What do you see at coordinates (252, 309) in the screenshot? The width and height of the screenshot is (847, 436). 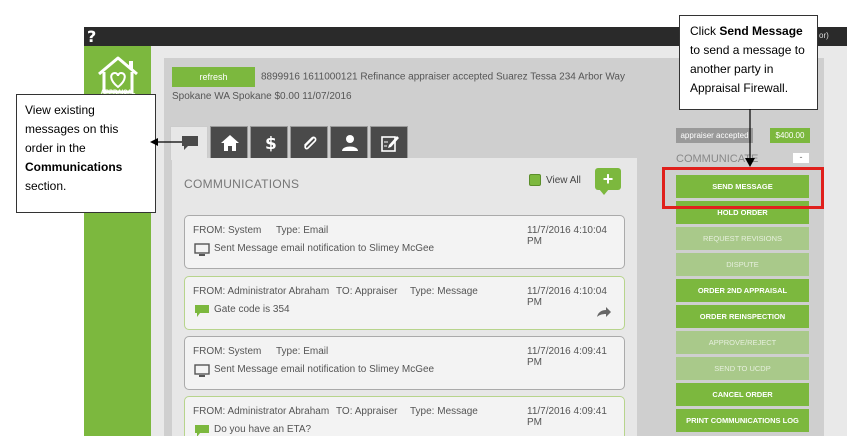 I see `message-body: Gate code is 354` at bounding box center [252, 309].